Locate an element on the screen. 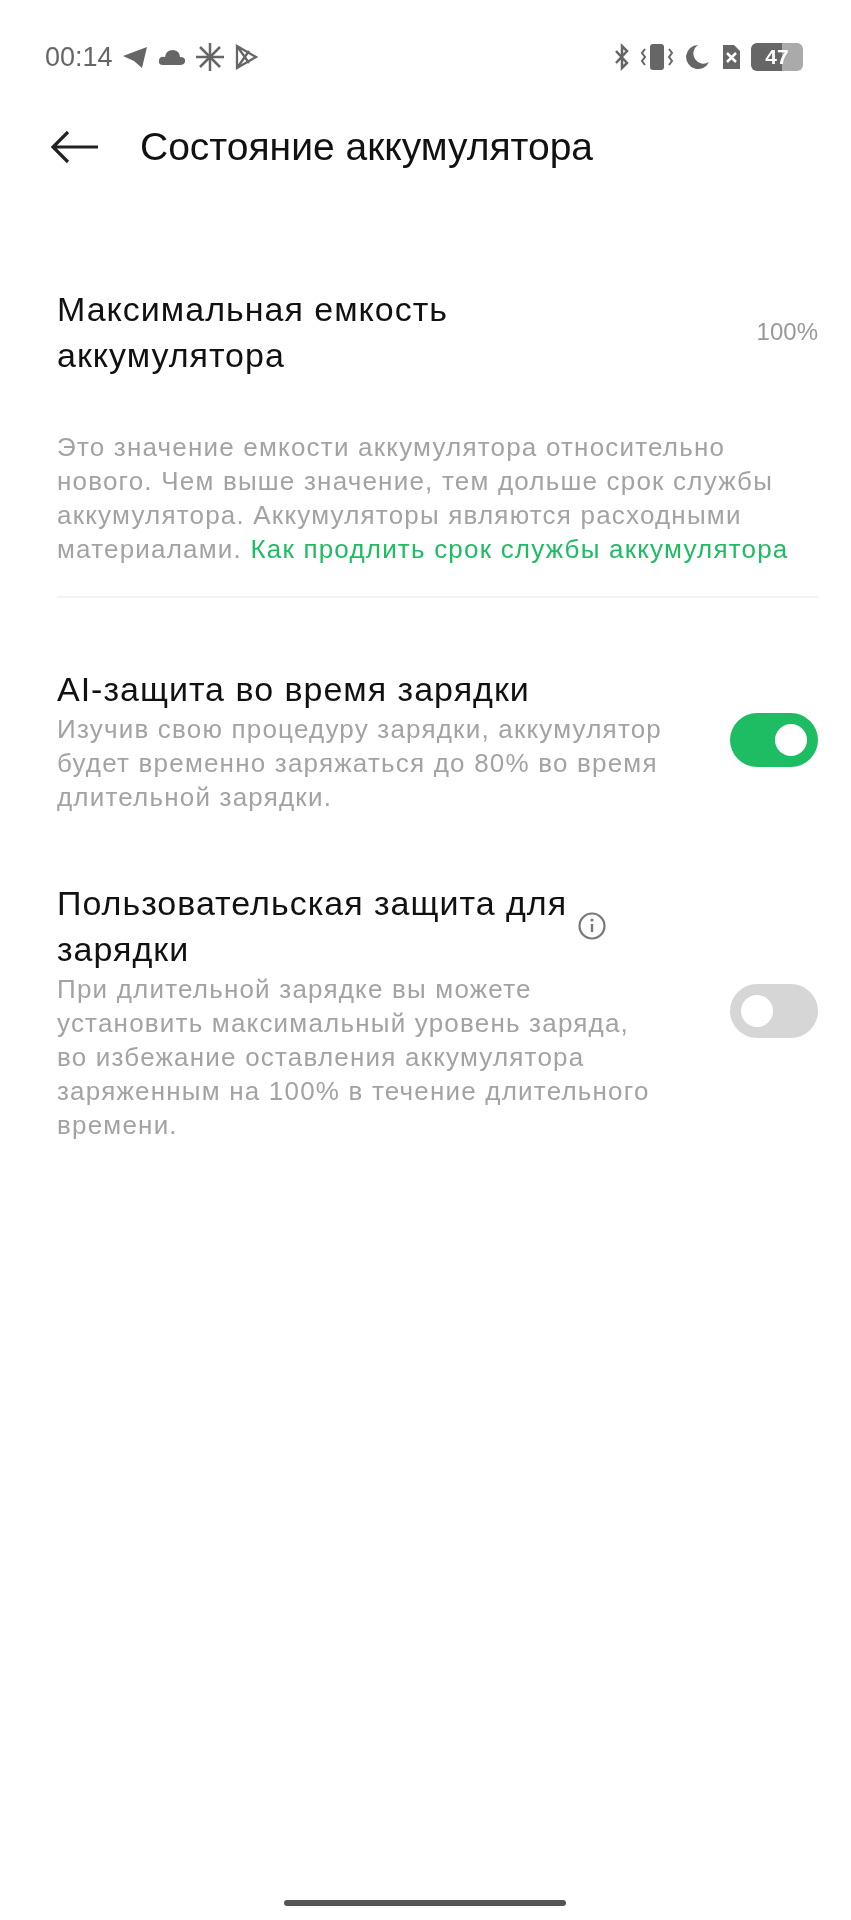 The height and width of the screenshot is (1920, 851). status-time: 00:14 is located at coordinates (79, 57).